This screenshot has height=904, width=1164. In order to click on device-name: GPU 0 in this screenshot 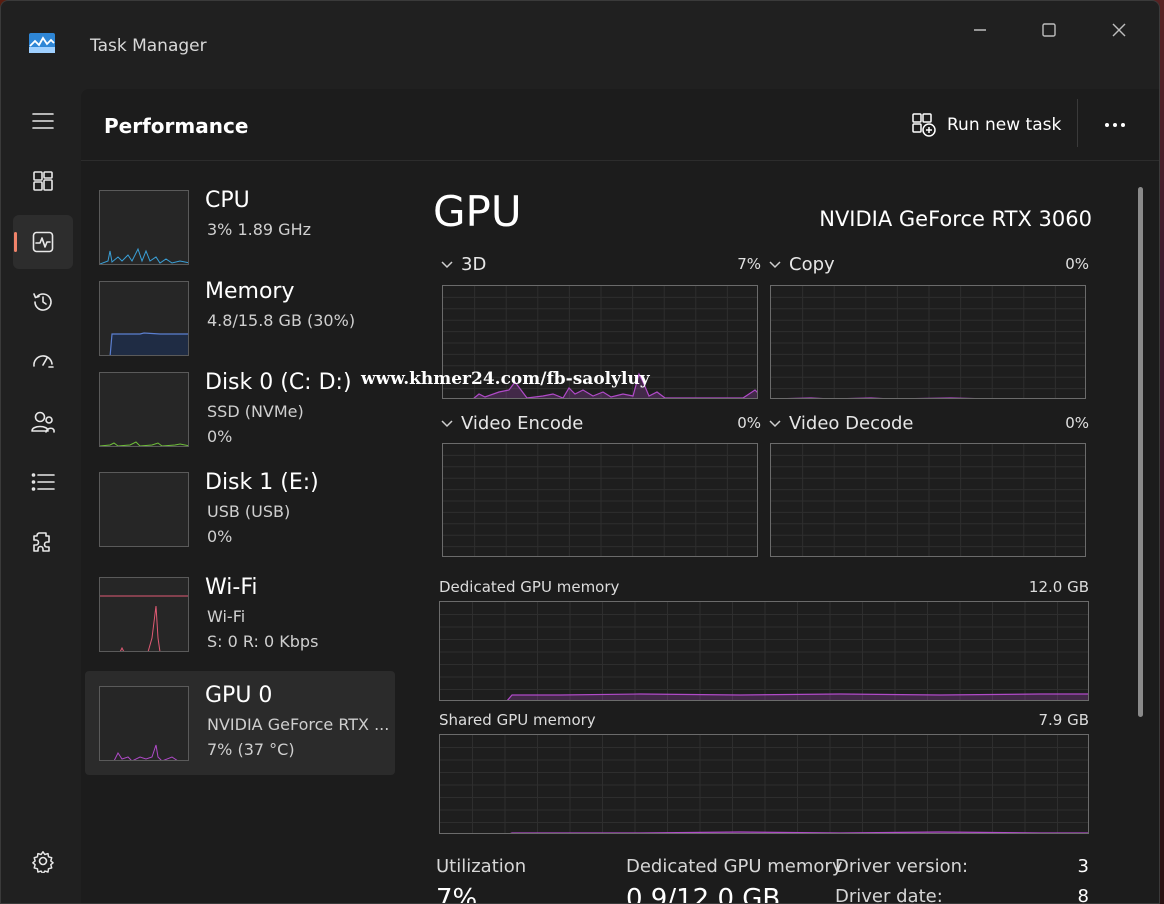, I will do `click(239, 695)`.